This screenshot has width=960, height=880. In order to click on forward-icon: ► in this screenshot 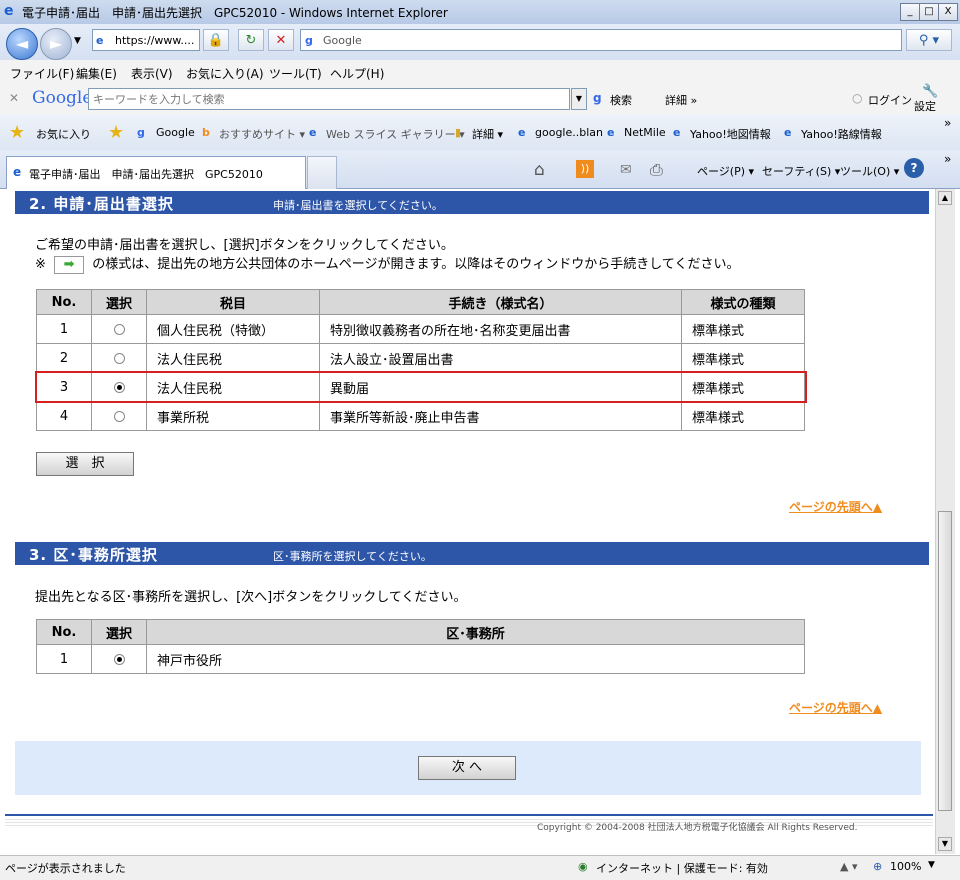, I will do `click(56, 44)`.